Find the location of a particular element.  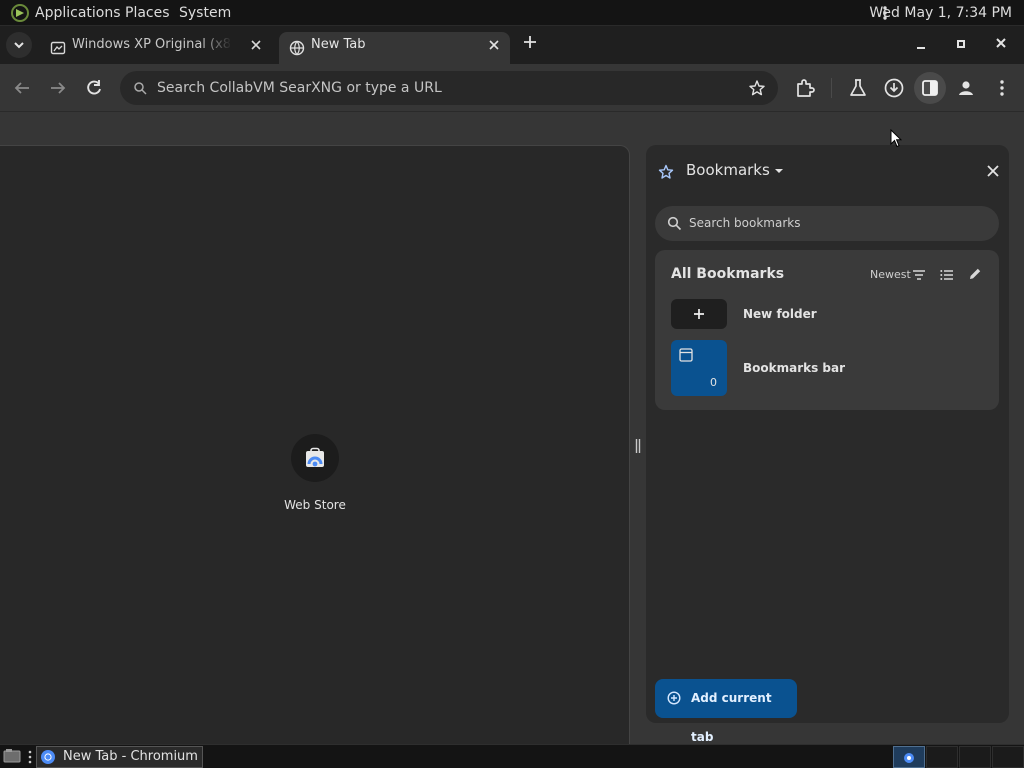

shortcut-web-store: Web Store is located at coordinates (315, 479).